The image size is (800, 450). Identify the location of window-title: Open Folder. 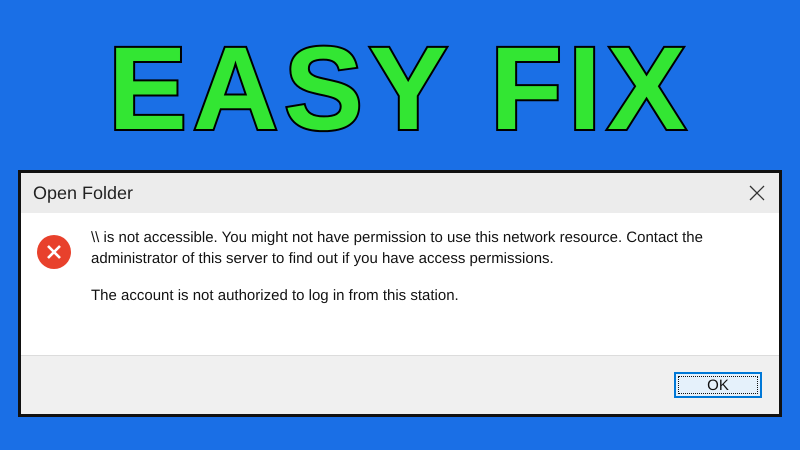
(83, 193).